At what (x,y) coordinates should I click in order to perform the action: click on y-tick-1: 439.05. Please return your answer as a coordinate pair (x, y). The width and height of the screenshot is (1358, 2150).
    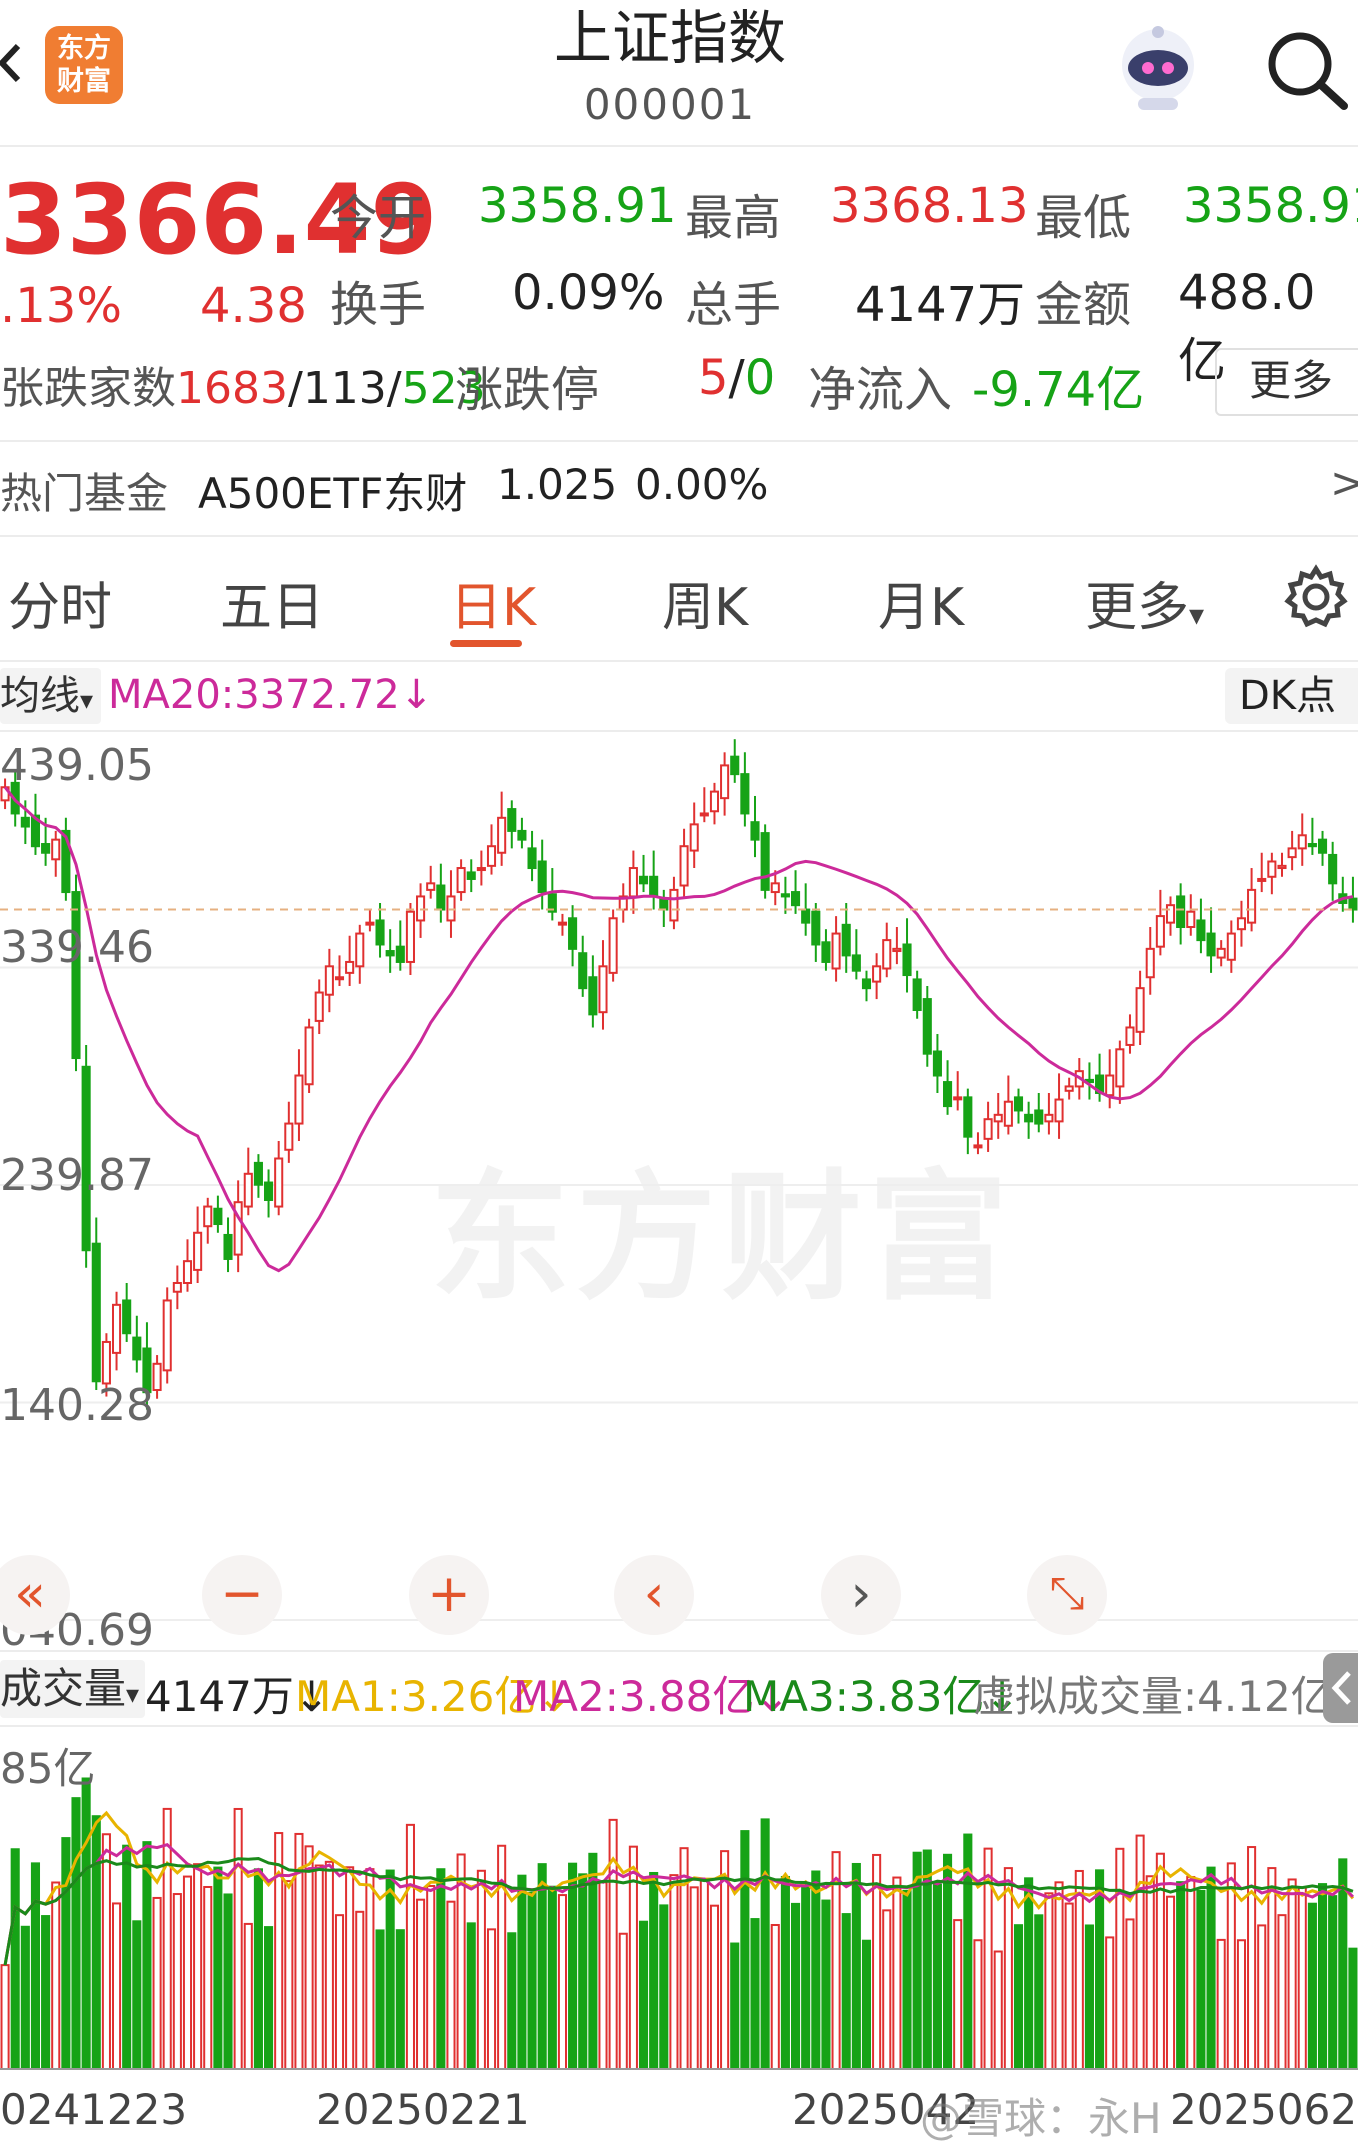
    Looking at the image, I should click on (77, 765).